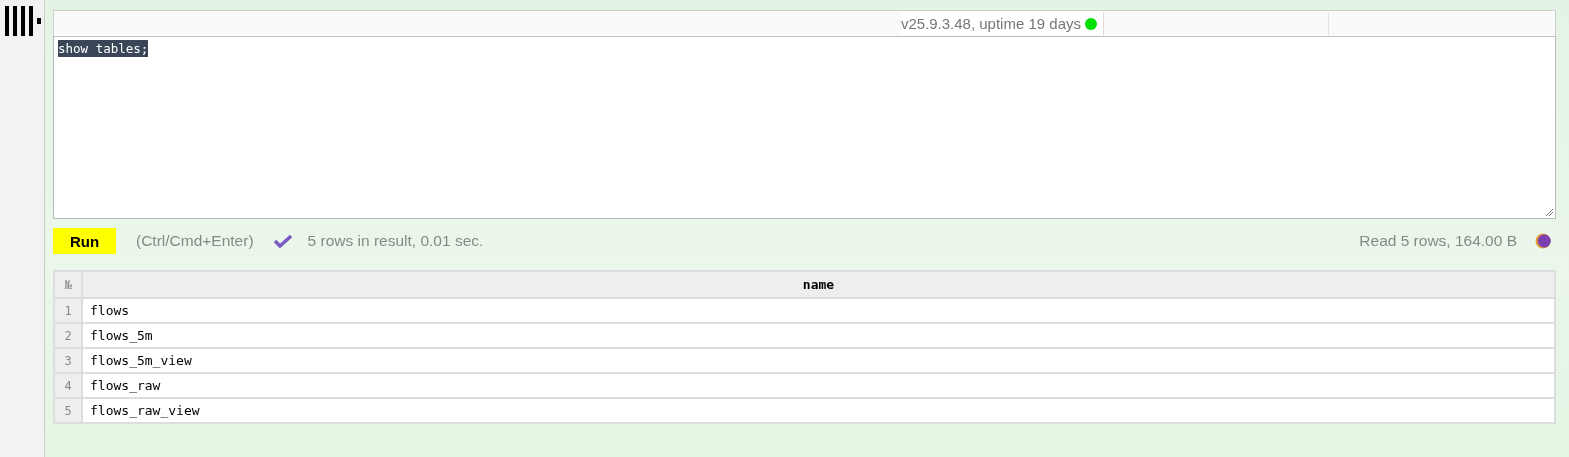 Image resolution: width=1569 pixels, height=457 pixels. I want to click on resize-handle-icon, so click(1549, 212).